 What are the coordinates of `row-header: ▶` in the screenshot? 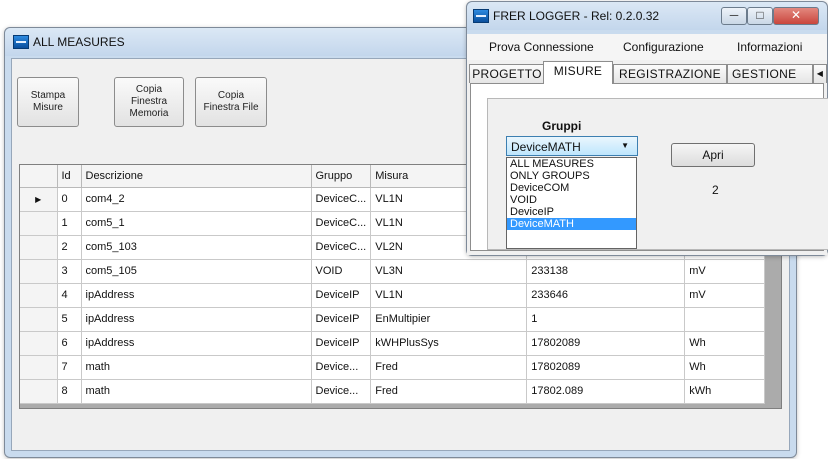 It's located at (39, 199).